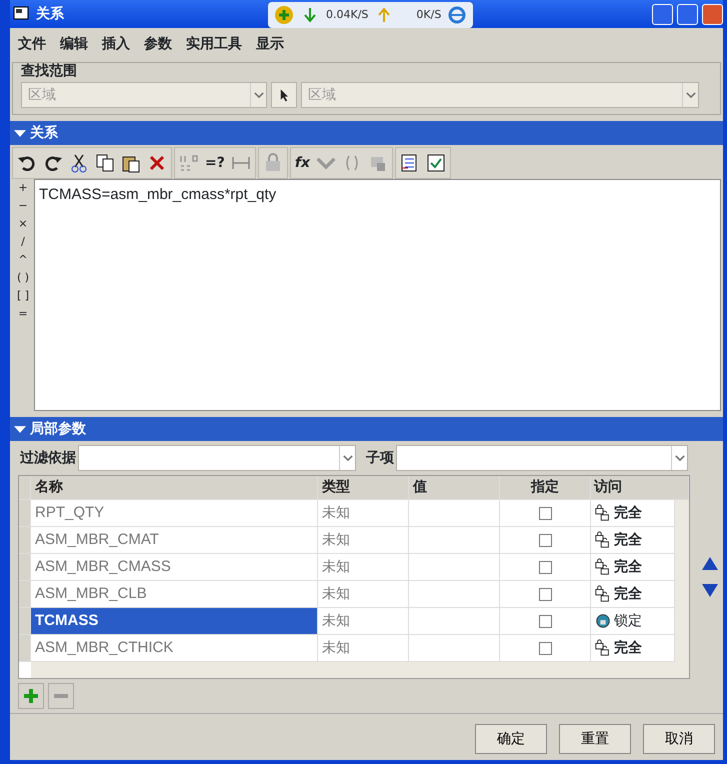 The width and height of the screenshot is (727, 764). What do you see at coordinates (174, 594) in the screenshot?
I see `table-cell: ASM_MBR_CLB` at bounding box center [174, 594].